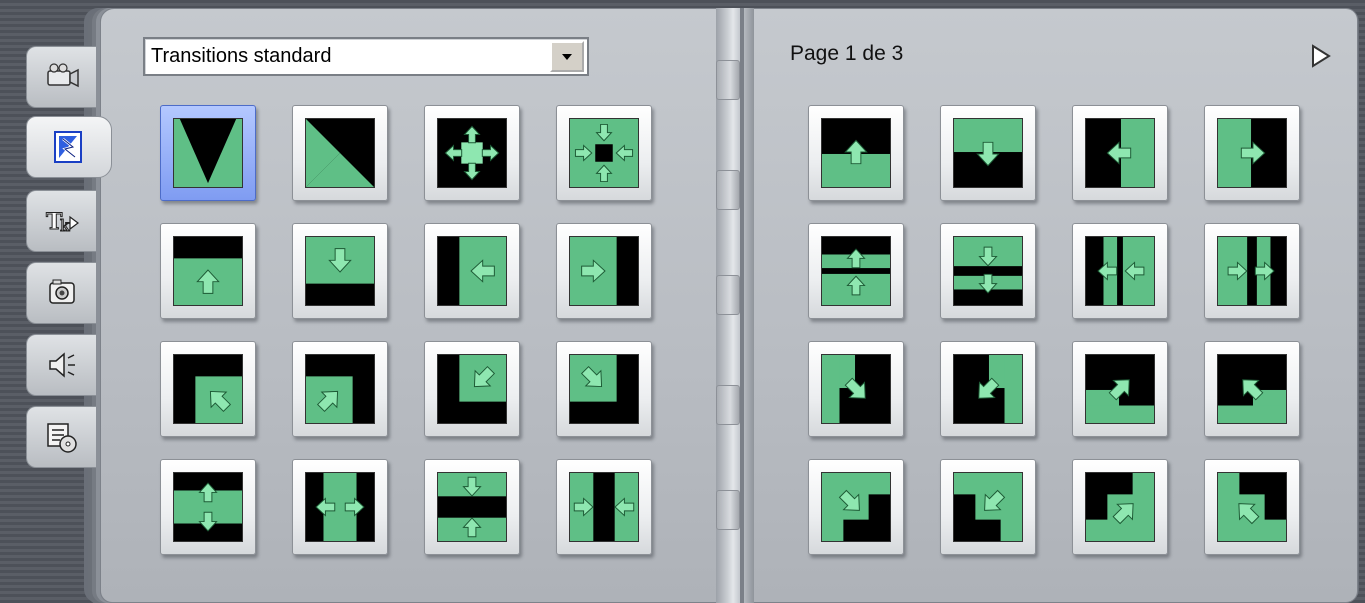 The width and height of the screenshot is (1365, 603). I want to click on corner-reveal-up-right-preview-icon, so click(1120, 507).